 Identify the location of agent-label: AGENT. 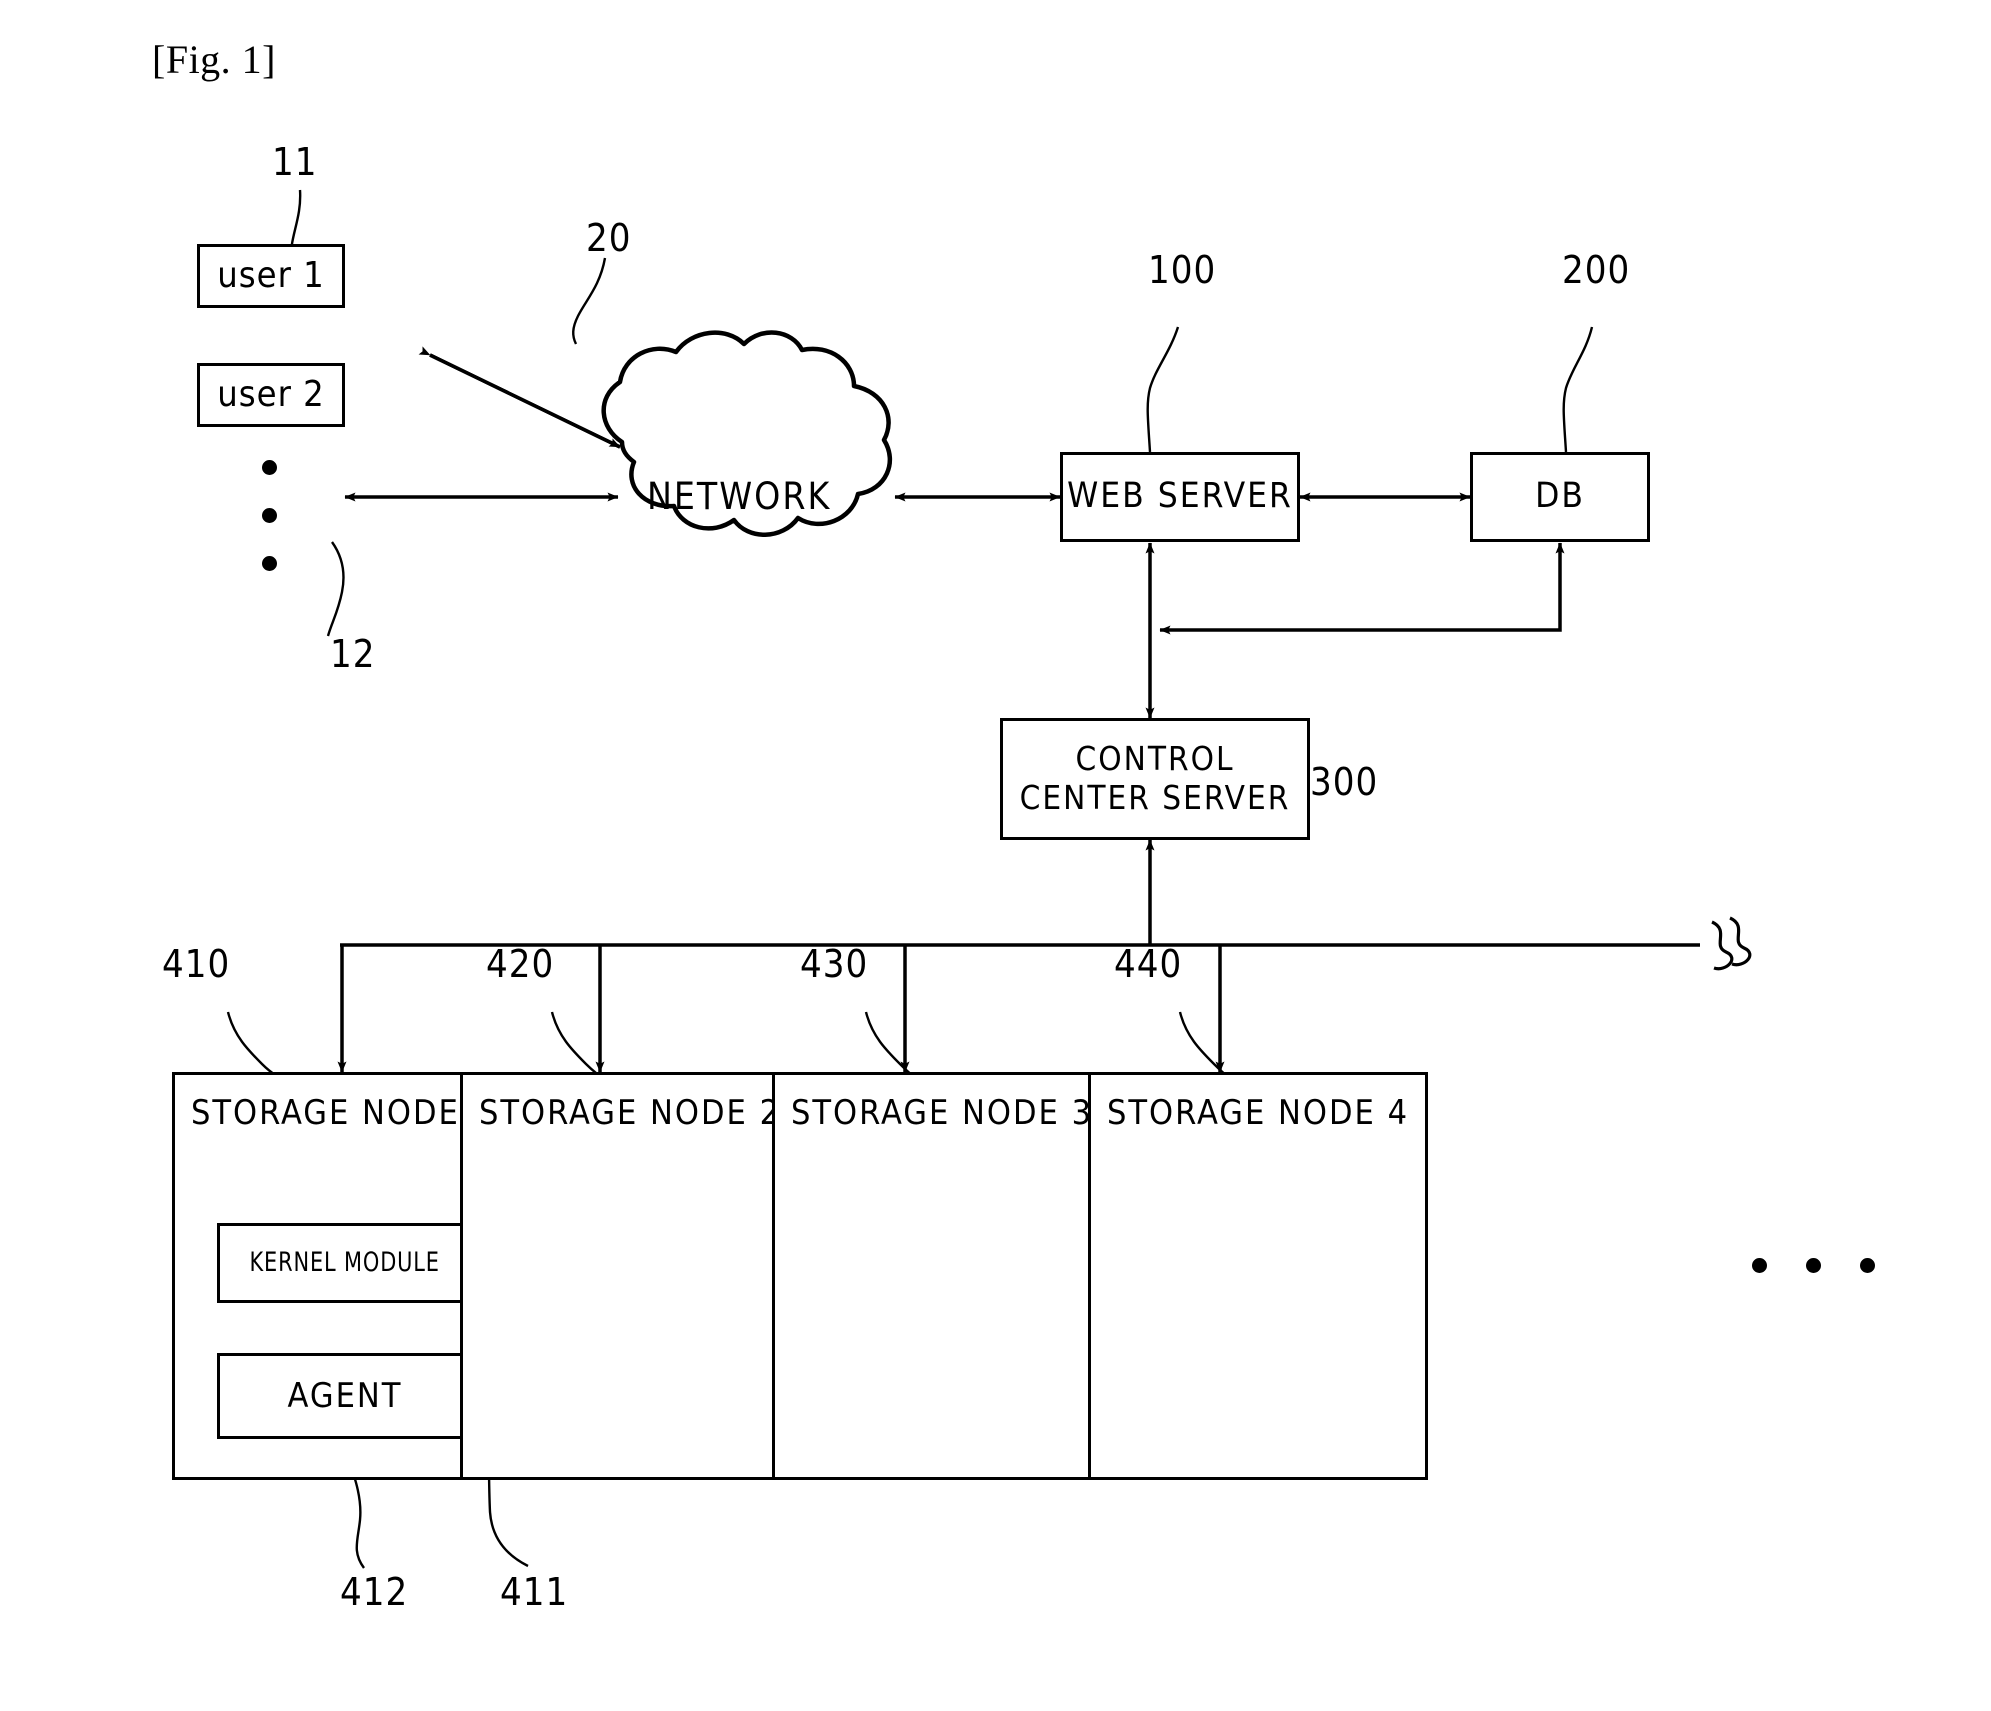
(345, 1395).